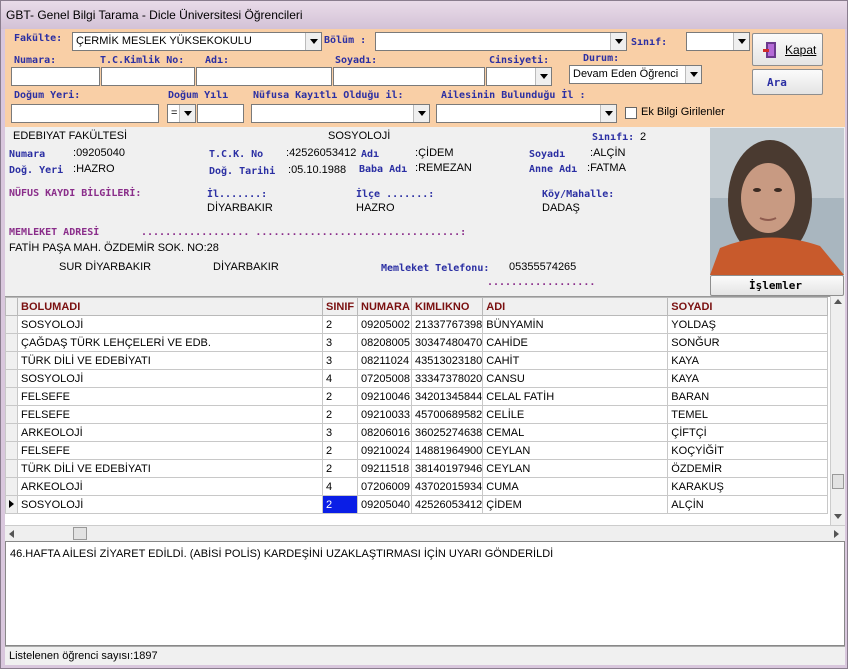 Image resolution: width=848 pixels, height=669 pixels. Describe the element at coordinates (748, 306) in the screenshot. I see `col-soyadi: SOYADI` at that location.